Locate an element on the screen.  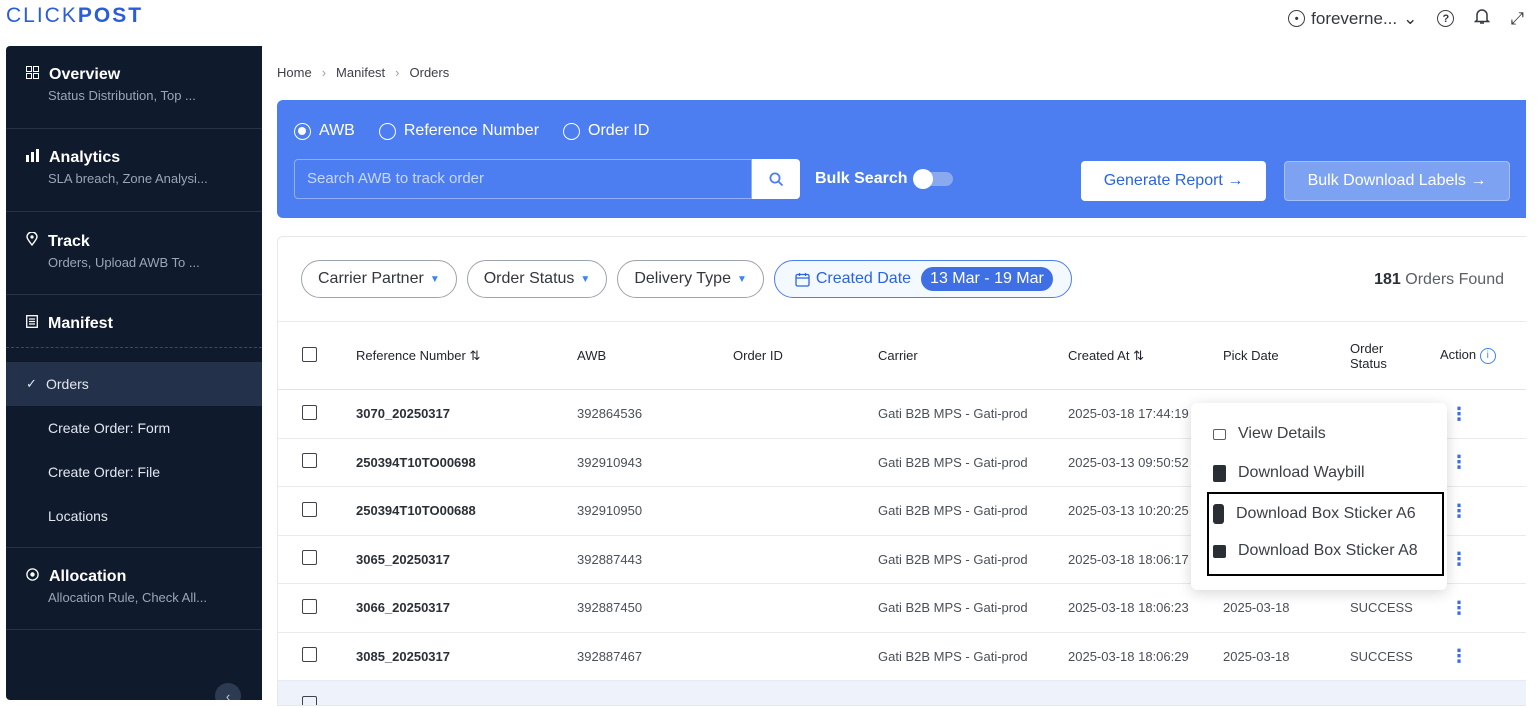
cell-pick-date: 2025-03-18 is located at coordinates (1256, 656).